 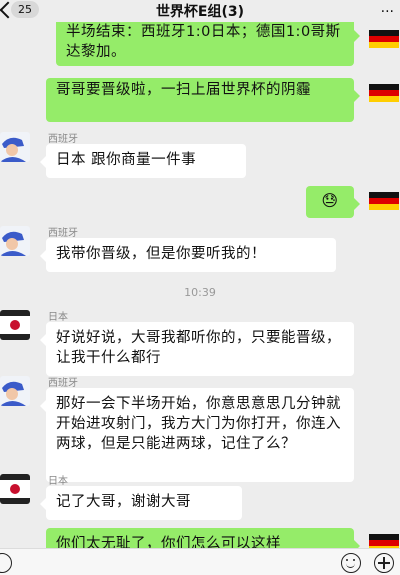 I want to click on message-bubble: 日本 跟你商量一件事, so click(x=143, y=161).